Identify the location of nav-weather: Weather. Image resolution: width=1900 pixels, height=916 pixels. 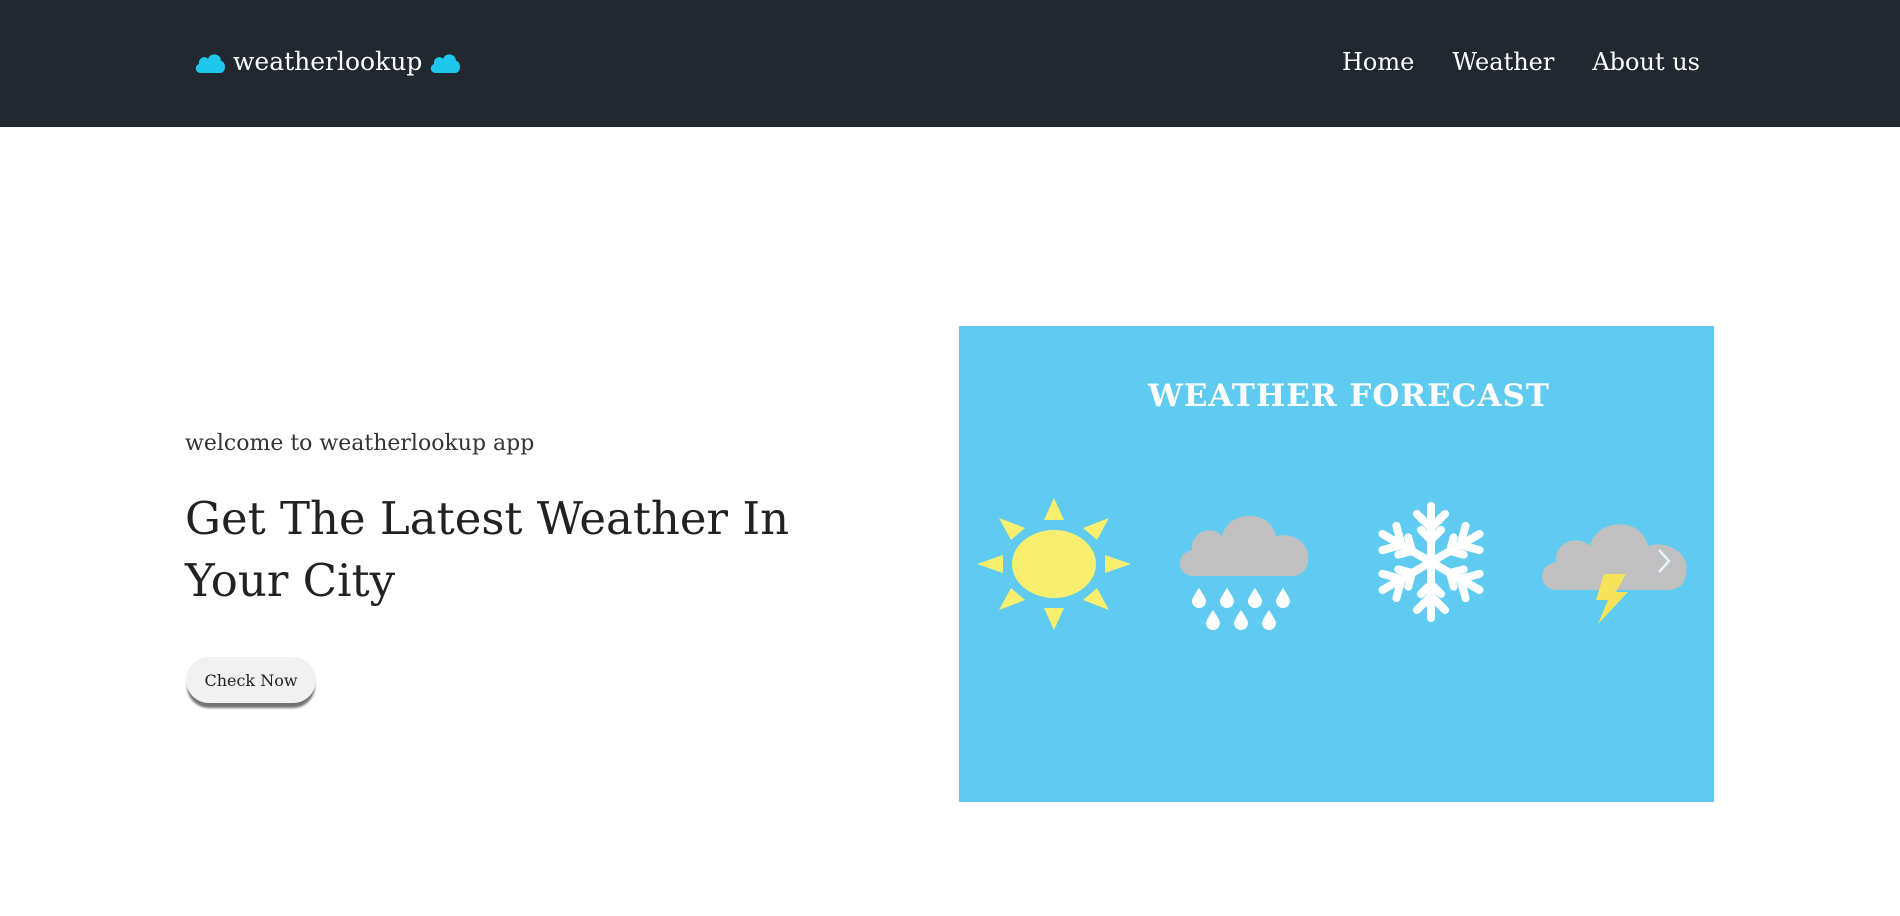
(1503, 62).